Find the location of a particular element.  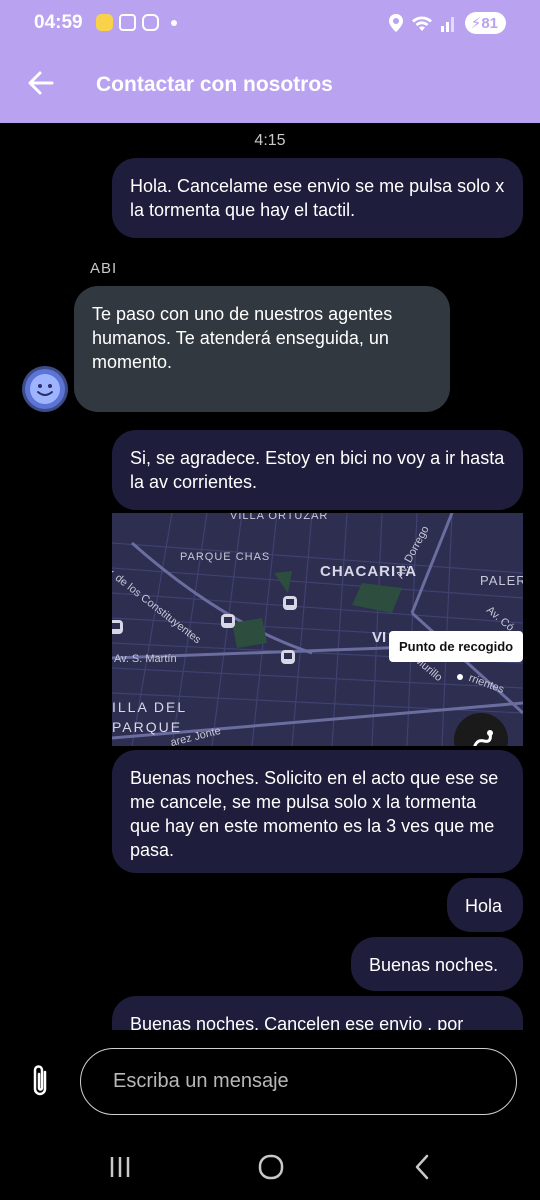

pickup-point-label: Punto de recogido is located at coordinates (456, 646).